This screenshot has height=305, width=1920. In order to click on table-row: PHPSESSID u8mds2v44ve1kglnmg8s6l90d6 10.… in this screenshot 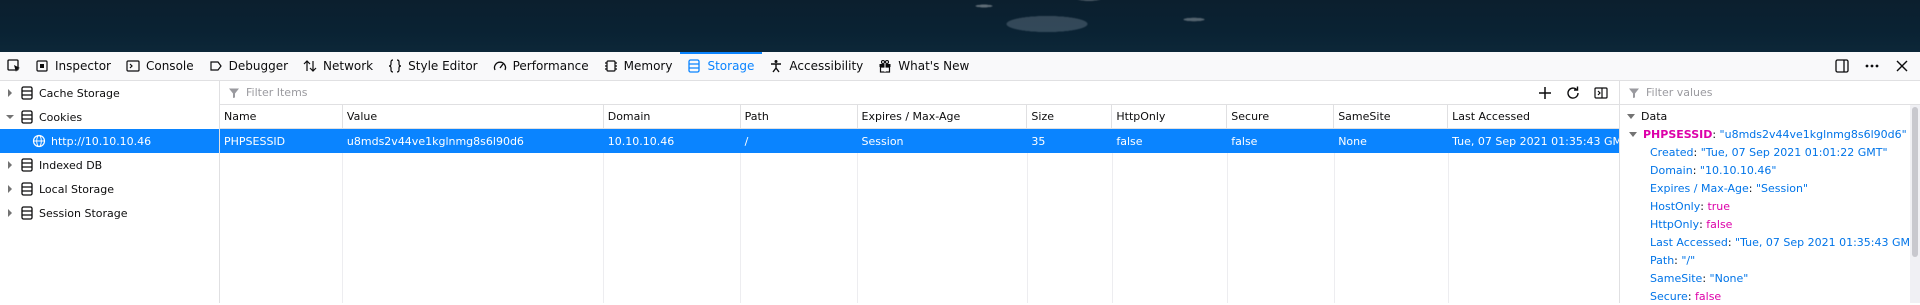, I will do `click(919, 141)`.